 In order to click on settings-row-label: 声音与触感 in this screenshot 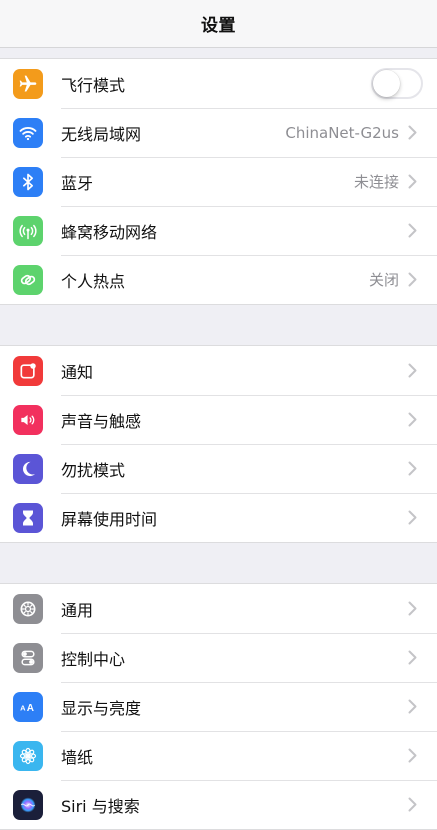, I will do `click(101, 421)`.